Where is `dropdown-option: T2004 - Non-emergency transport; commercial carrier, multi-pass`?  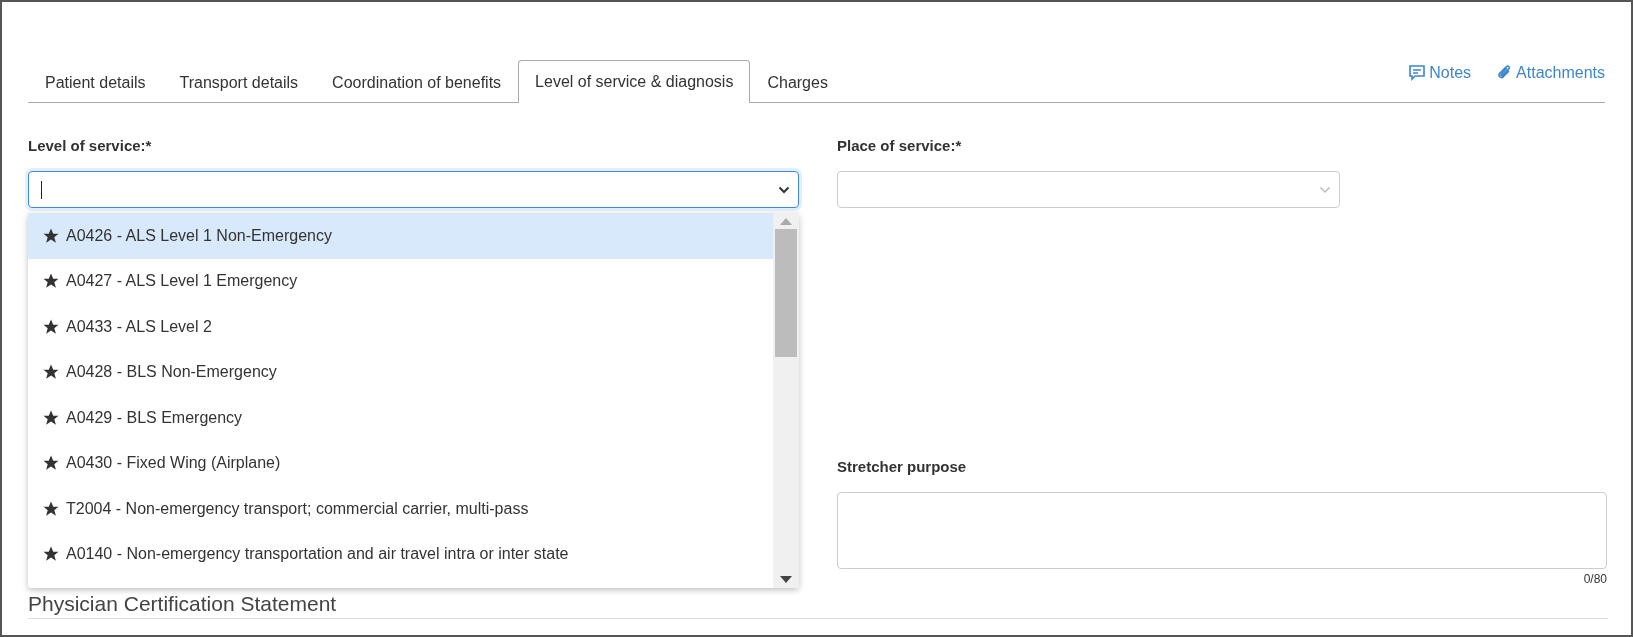 dropdown-option: T2004 - Non-emergency transport; commercial carrier, multi-pass is located at coordinates (400, 509).